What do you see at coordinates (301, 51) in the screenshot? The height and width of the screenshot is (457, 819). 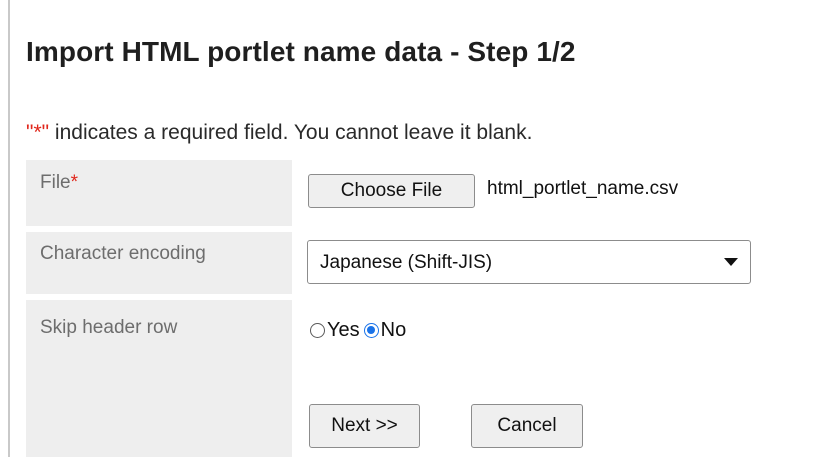 I see `page-title: Import HTML portlet name data - Step 1/2` at bounding box center [301, 51].